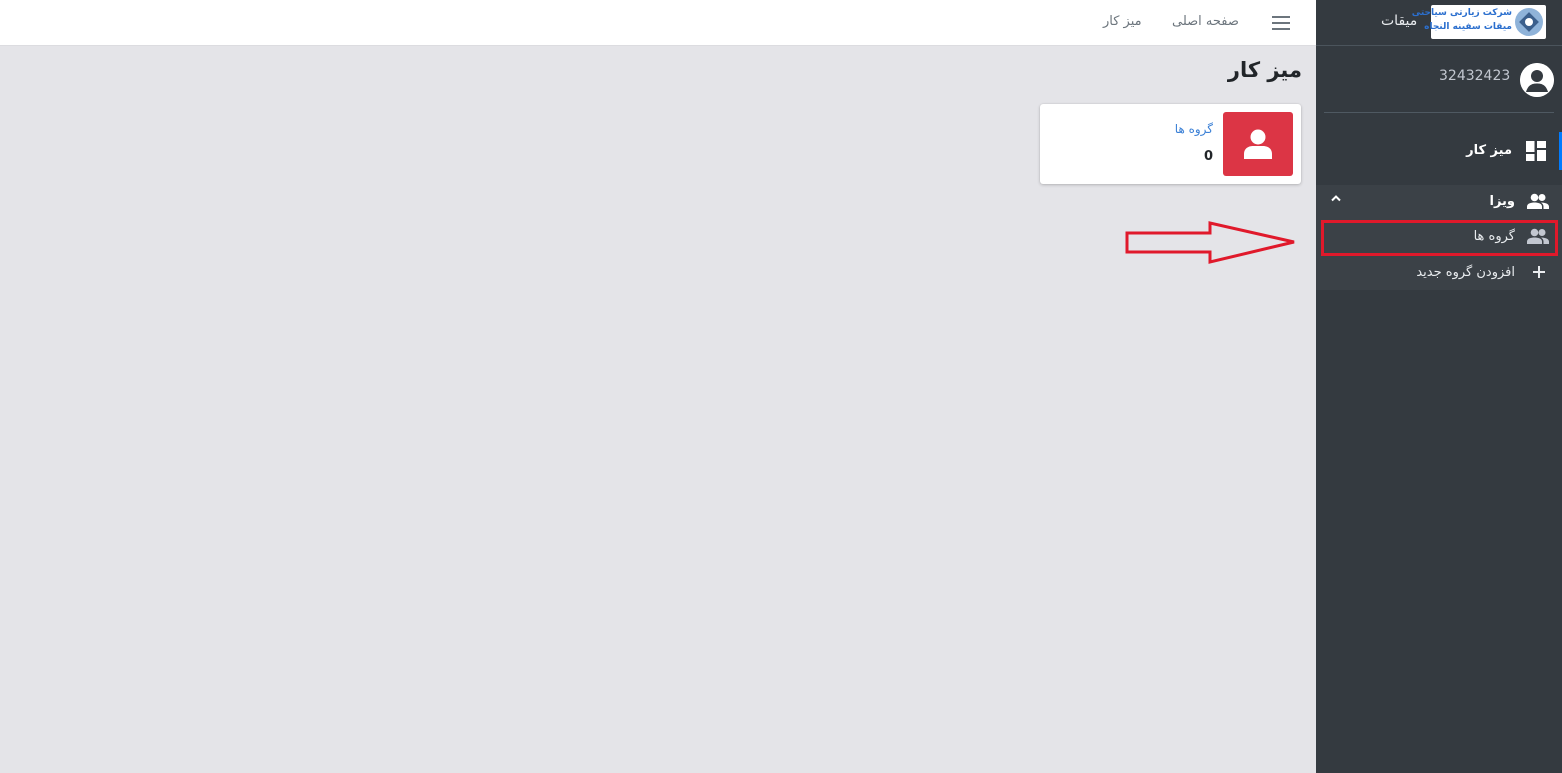  What do you see at coordinates (1336, 198) in the screenshot?
I see `chevron-up-icon` at bounding box center [1336, 198].